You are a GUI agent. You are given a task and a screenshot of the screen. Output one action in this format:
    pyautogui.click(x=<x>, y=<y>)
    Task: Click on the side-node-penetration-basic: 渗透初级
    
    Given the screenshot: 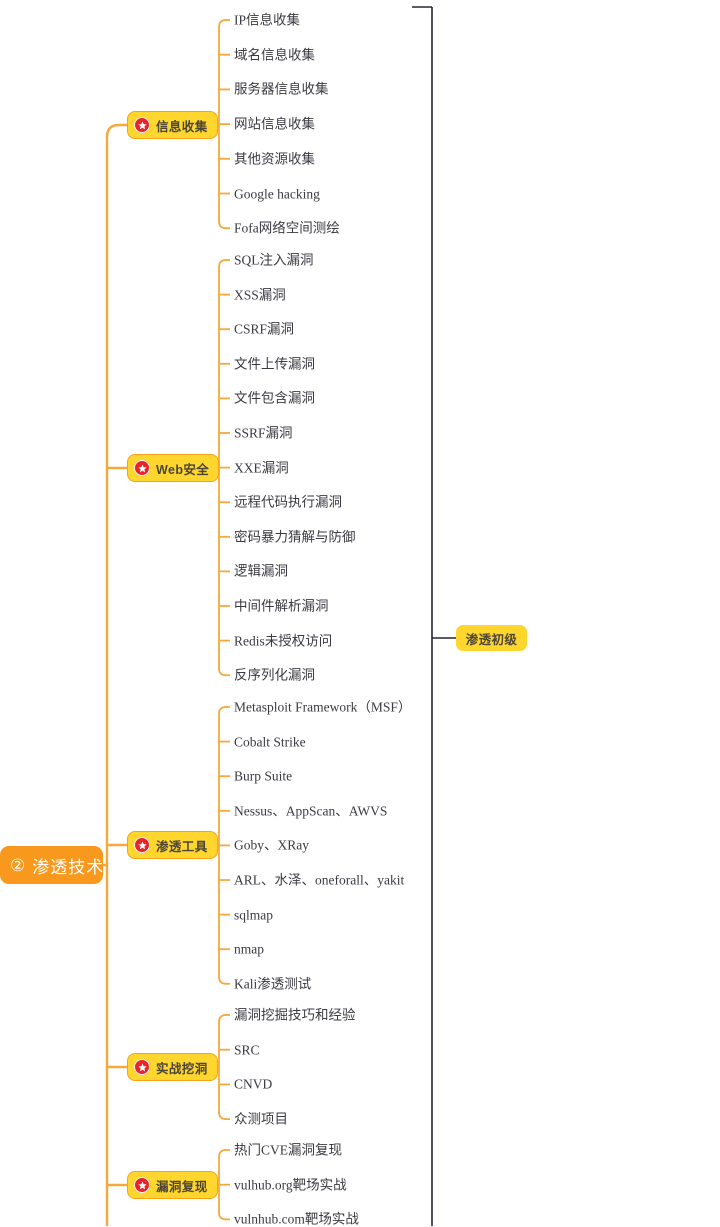 What is the action you would take?
    pyautogui.click(x=491, y=638)
    